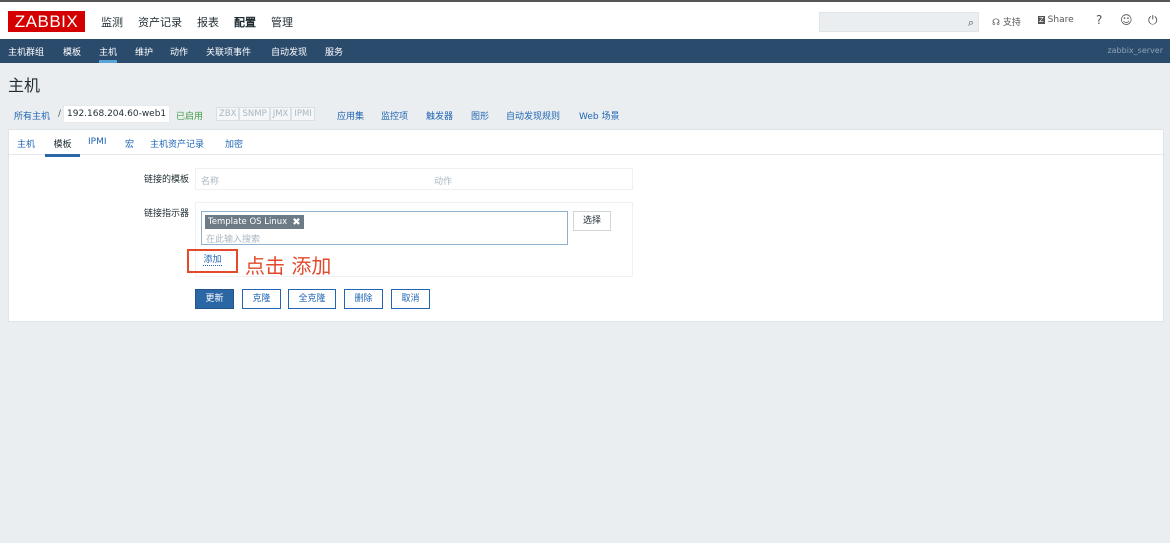 The image size is (1170, 543). I want to click on headset-icon: ☊, so click(996, 23).